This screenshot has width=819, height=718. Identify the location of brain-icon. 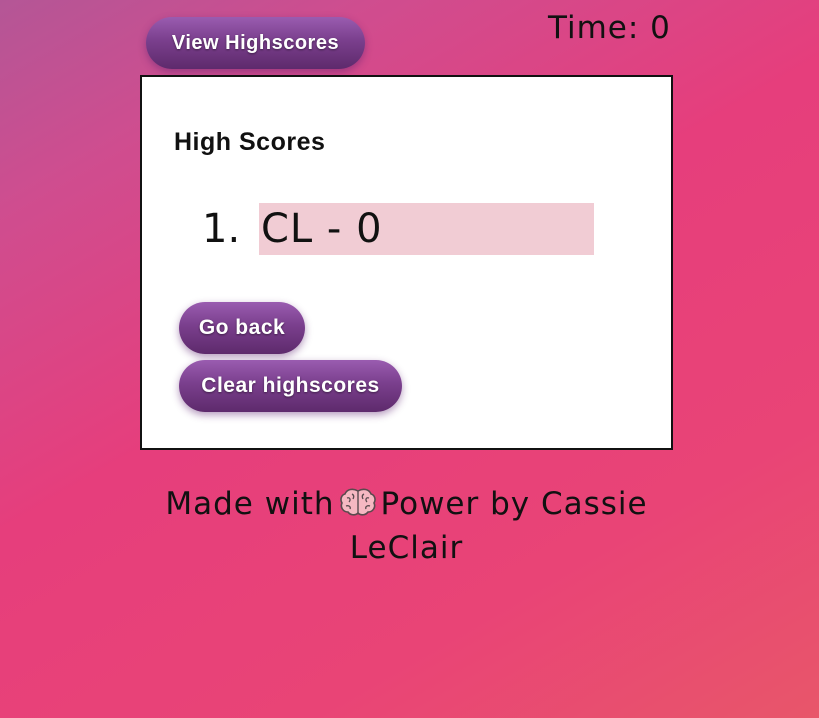
(358, 507).